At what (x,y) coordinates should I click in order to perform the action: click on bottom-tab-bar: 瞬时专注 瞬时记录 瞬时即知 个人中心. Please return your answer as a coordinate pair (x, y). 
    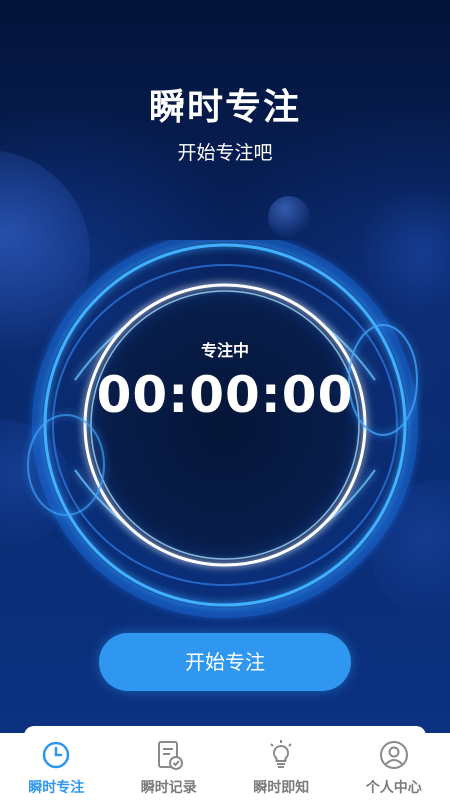
    Looking at the image, I should click on (225, 766).